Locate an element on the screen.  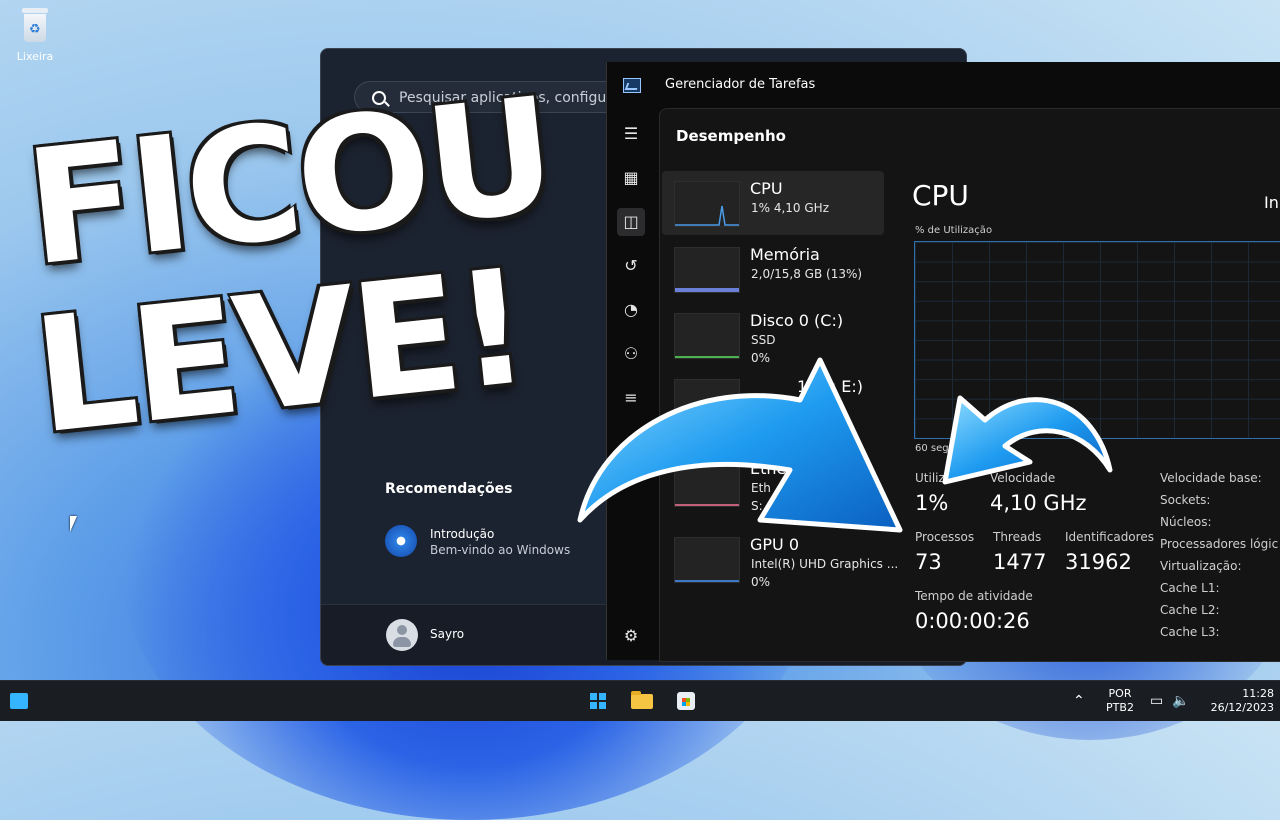
windows-logo-icon is located at coordinates (598, 701).